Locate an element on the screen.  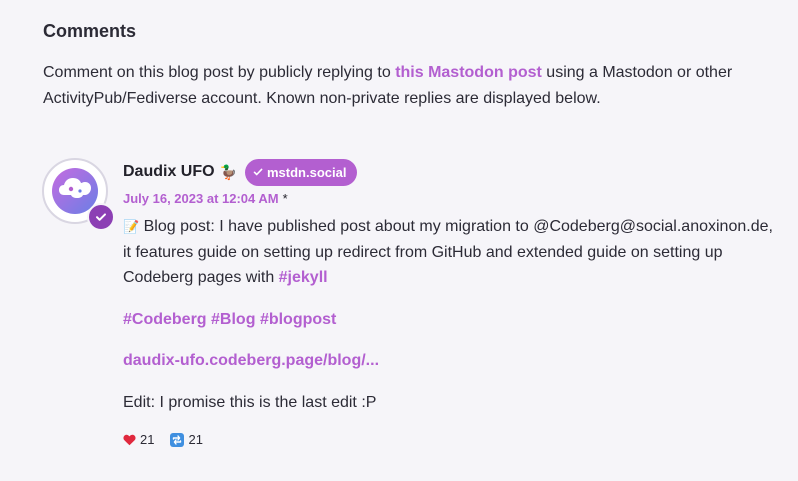
memo-icon: 📝 is located at coordinates (131, 226).